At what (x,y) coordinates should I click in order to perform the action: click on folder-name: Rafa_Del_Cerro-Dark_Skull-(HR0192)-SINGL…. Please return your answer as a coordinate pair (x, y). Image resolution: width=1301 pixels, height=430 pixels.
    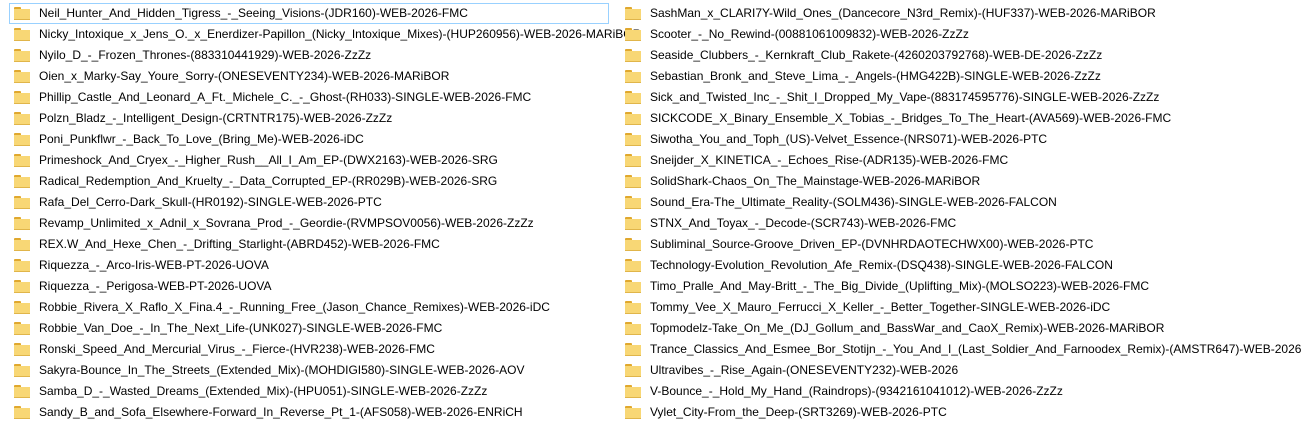
    Looking at the image, I should click on (210, 202).